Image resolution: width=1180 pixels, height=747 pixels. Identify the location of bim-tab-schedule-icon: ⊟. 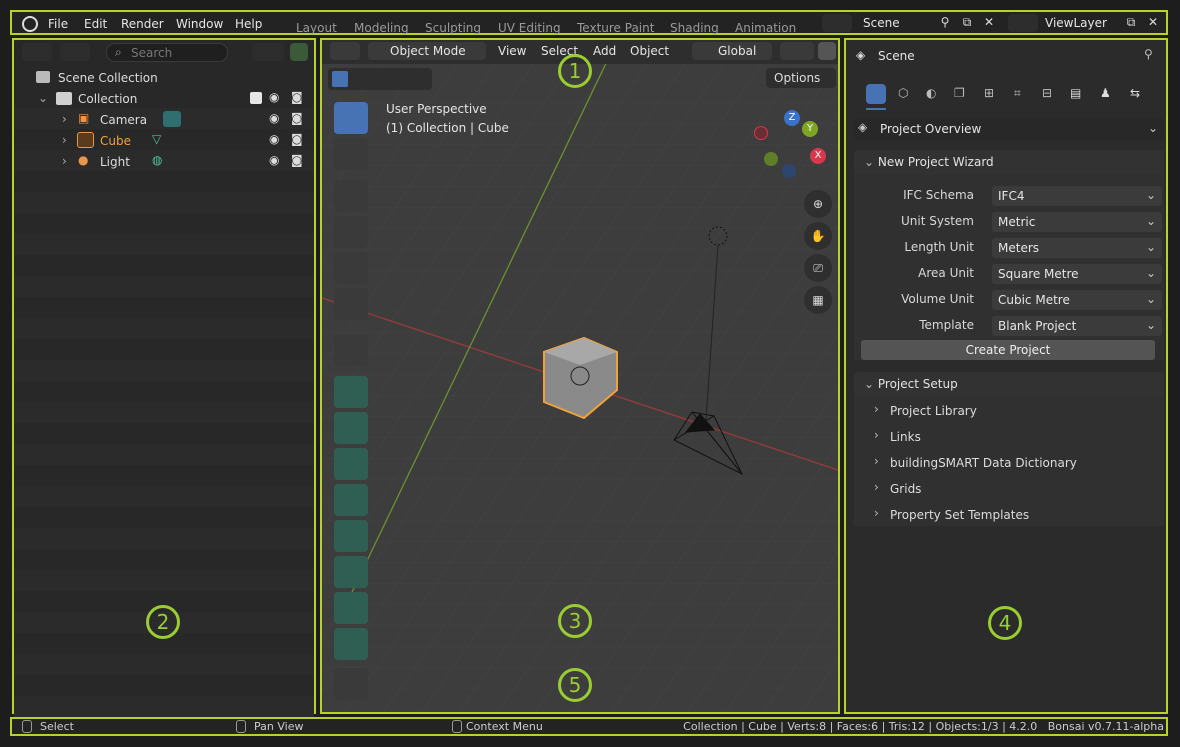
(1047, 93).